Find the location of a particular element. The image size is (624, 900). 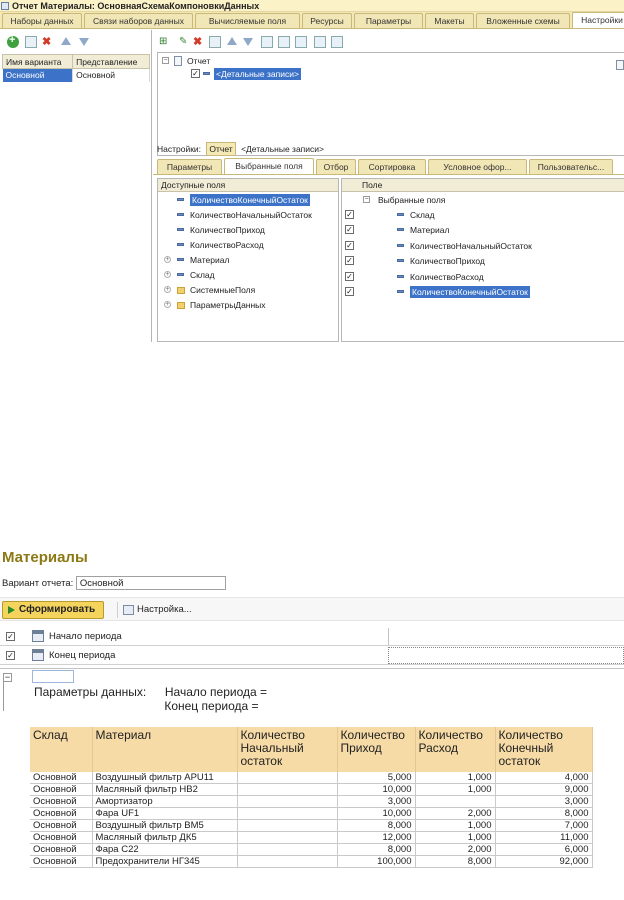

add-icon is located at coordinates (13, 41).